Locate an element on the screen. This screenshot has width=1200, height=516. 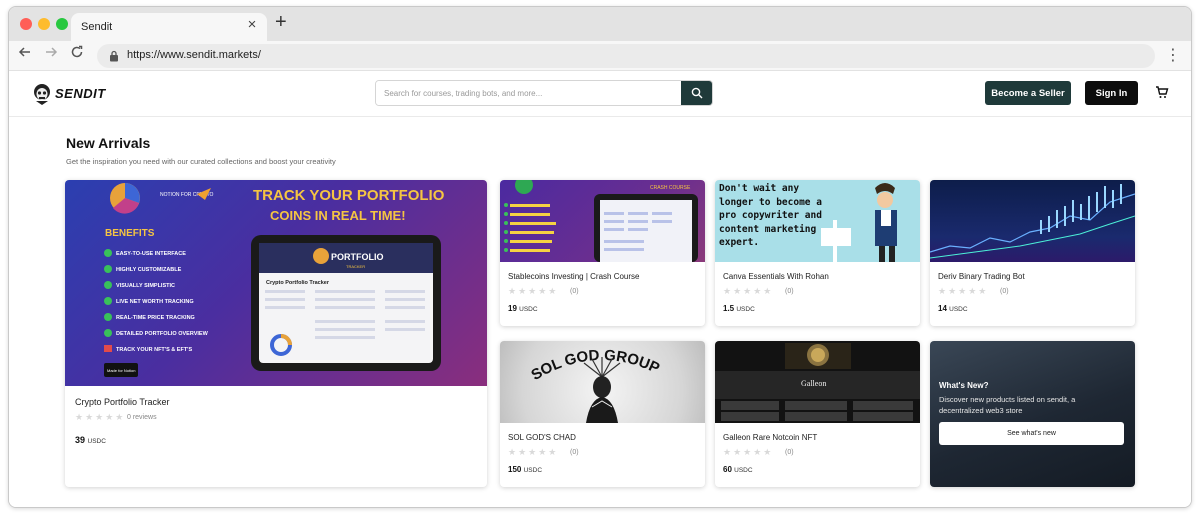
reload-icon is located at coordinates (77, 54).